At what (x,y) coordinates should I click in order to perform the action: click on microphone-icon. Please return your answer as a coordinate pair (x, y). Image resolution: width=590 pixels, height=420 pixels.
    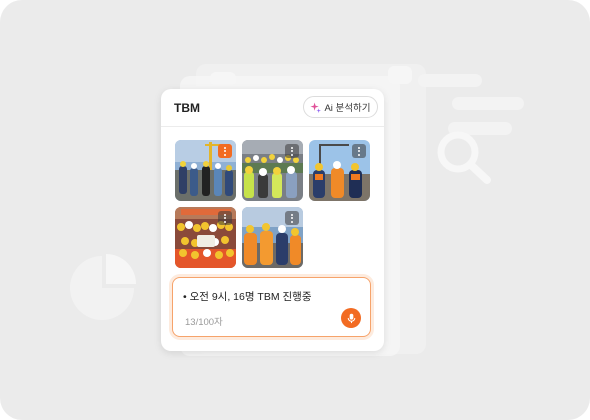
    Looking at the image, I should click on (351, 318).